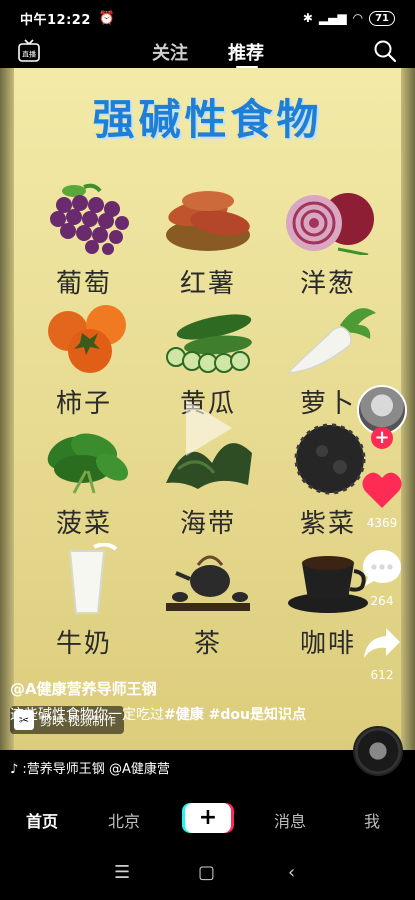 The image size is (415, 900). I want to click on wifi-icon: ◠, so click(358, 18).